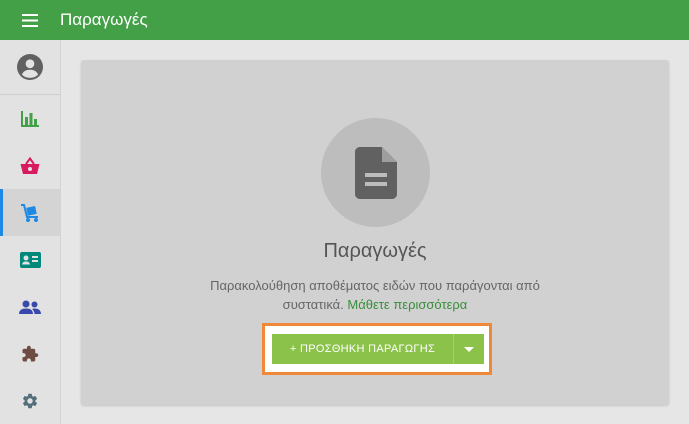 The height and width of the screenshot is (424, 689). I want to click on hamburger-menu-icon, so click(30, 20).